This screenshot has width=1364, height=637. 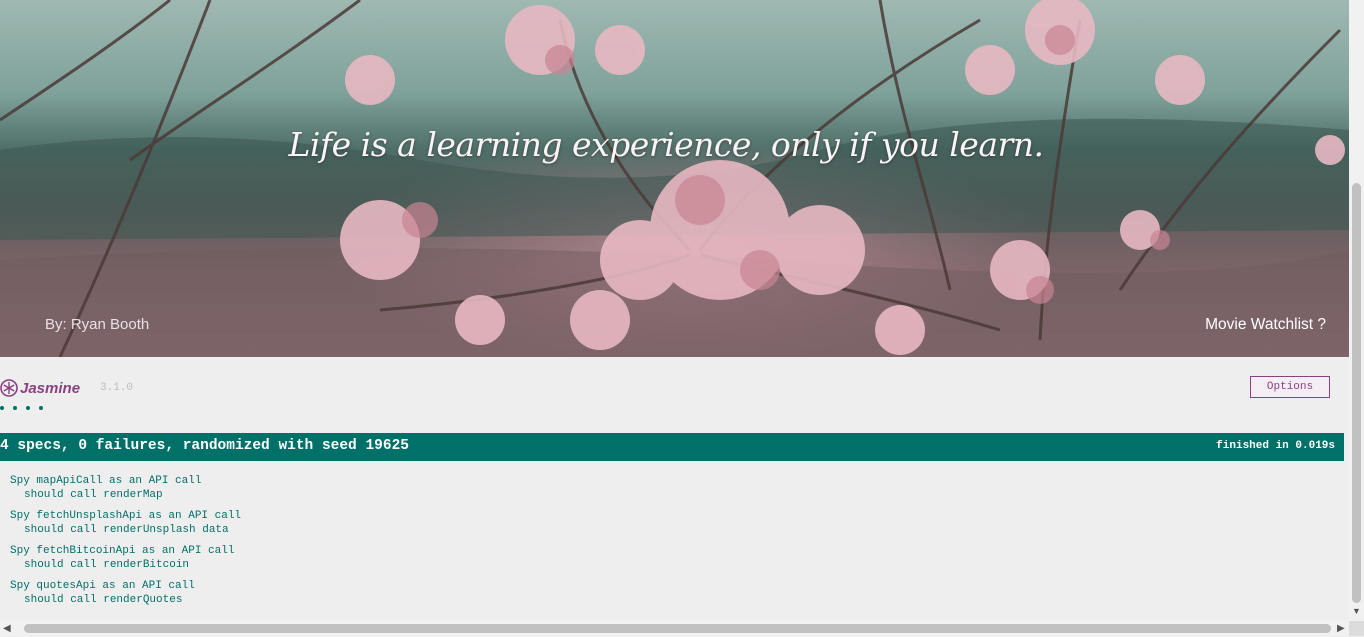 I want to click on horizontal-scrollbar-thumb, so click(x=677, y=628).